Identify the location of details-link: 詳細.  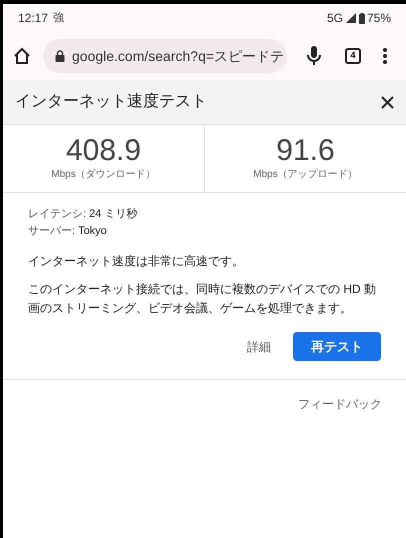
(259, 347).